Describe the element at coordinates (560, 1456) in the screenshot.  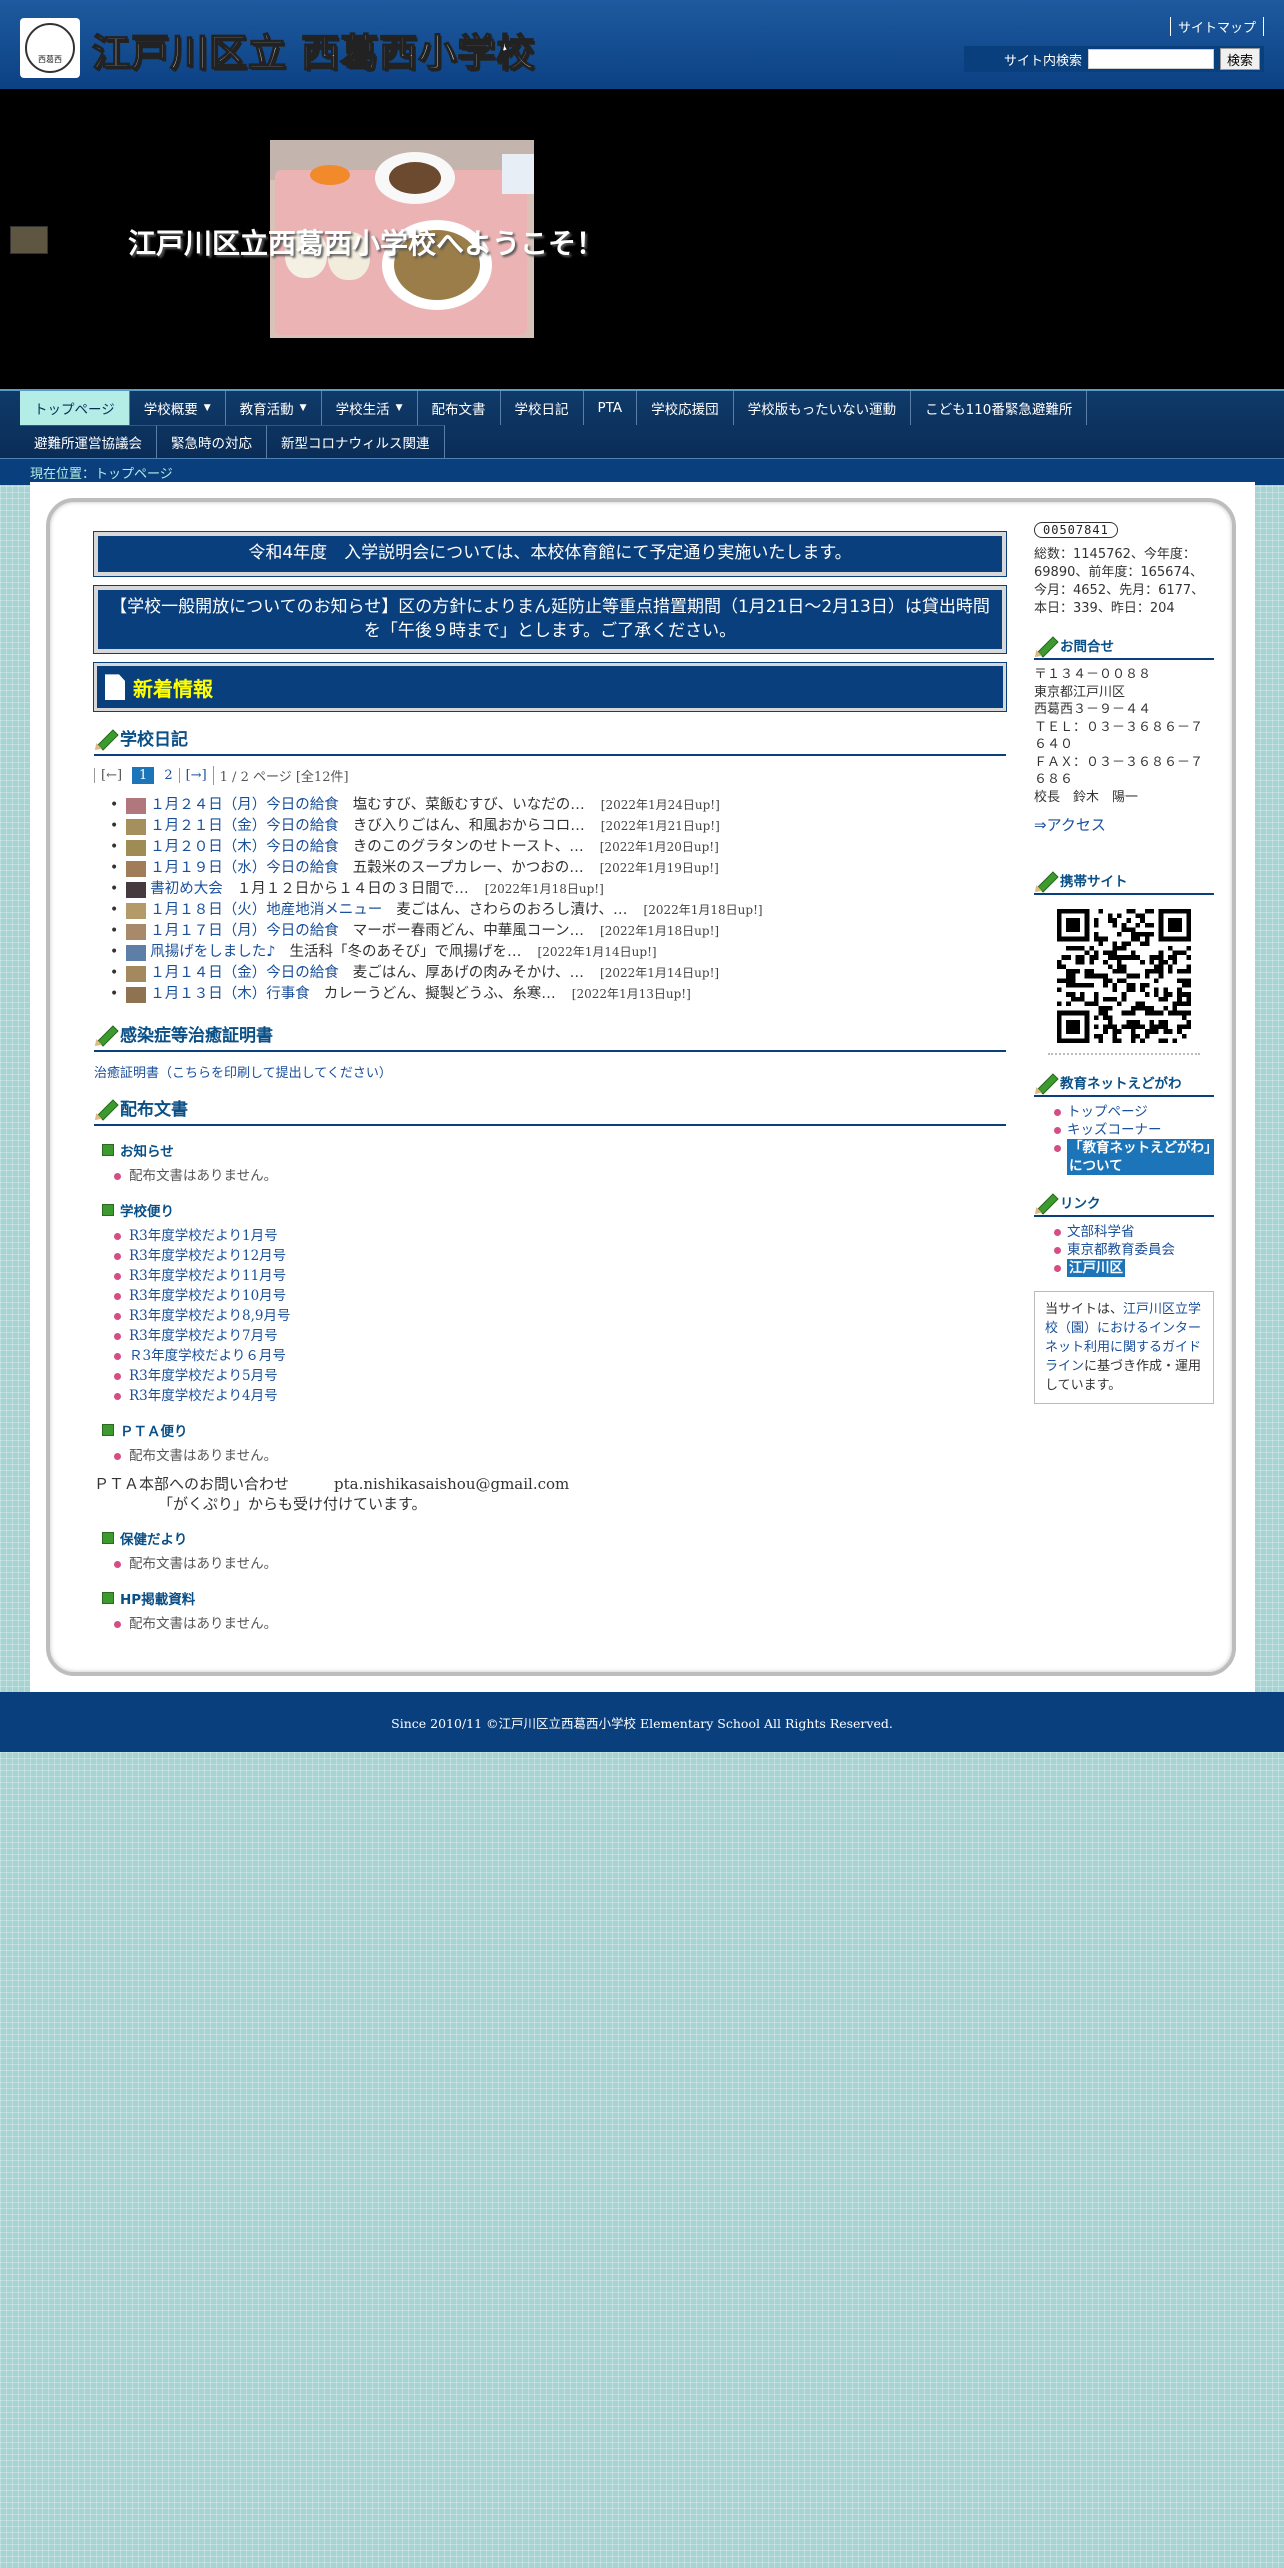
I see `doc-list: 配布文書はありません。` at that location.